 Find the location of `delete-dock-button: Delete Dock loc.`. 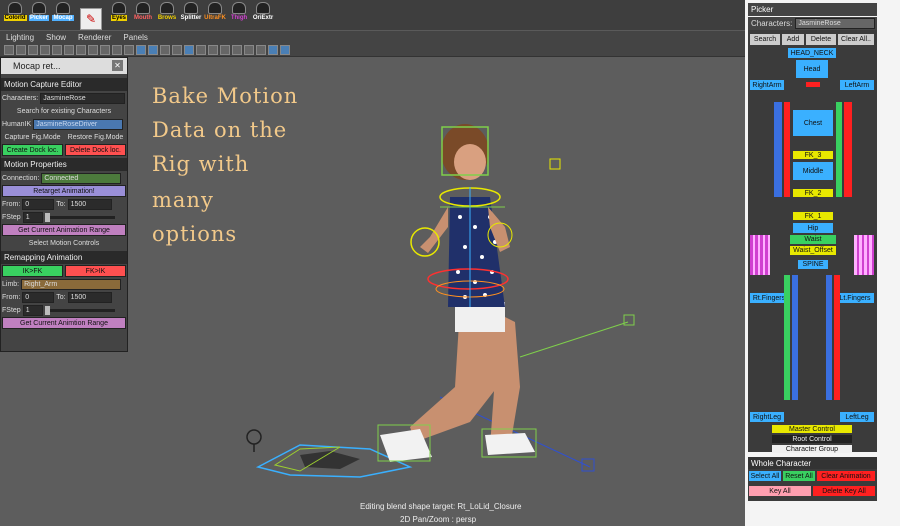

delete-dock-button: Delete Dock loc. is located at coordinates (95, 150).